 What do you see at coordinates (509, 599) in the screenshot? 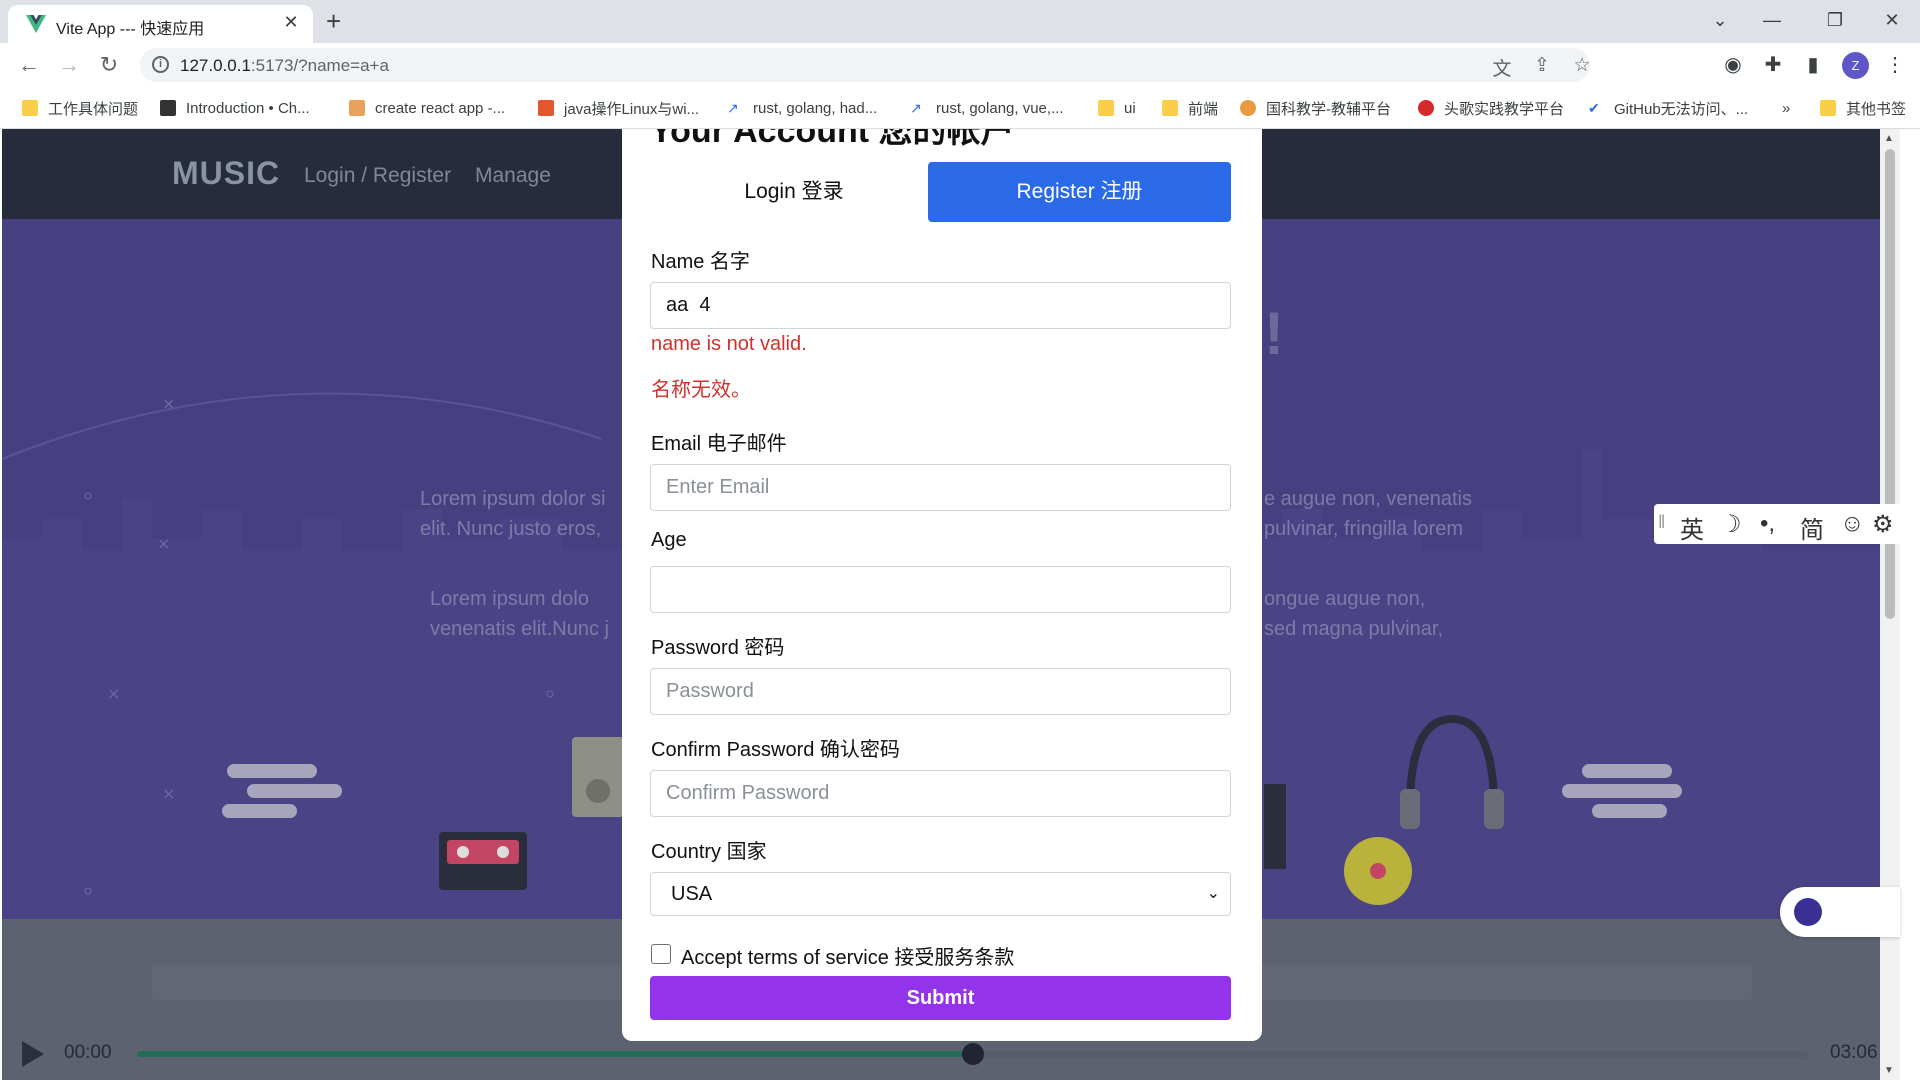
I see `hero-line: Lorem ipsum dolo` at bounding box center [509, 599].